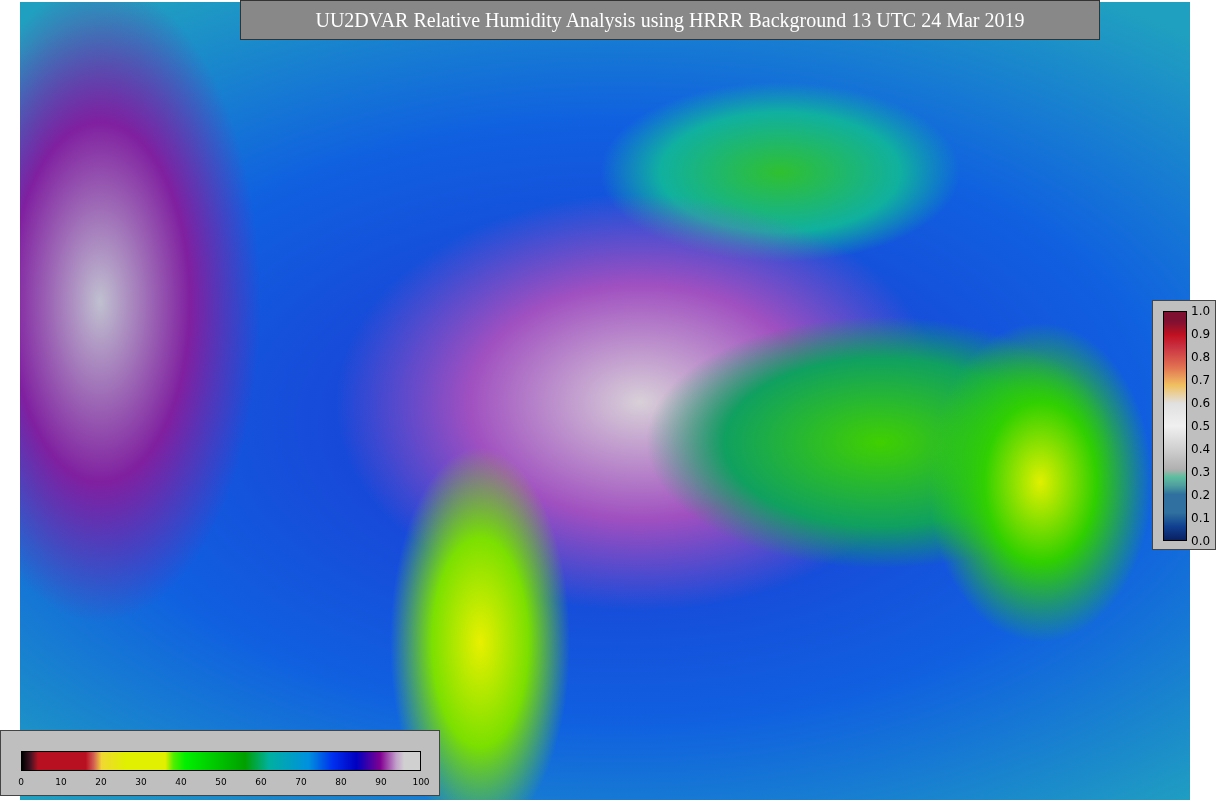  I want to click on map-title: UU2DVAR Relative Humidity Analysis using HRRR Background 13 UTC 24 Mar 2019, so click(670, 20).